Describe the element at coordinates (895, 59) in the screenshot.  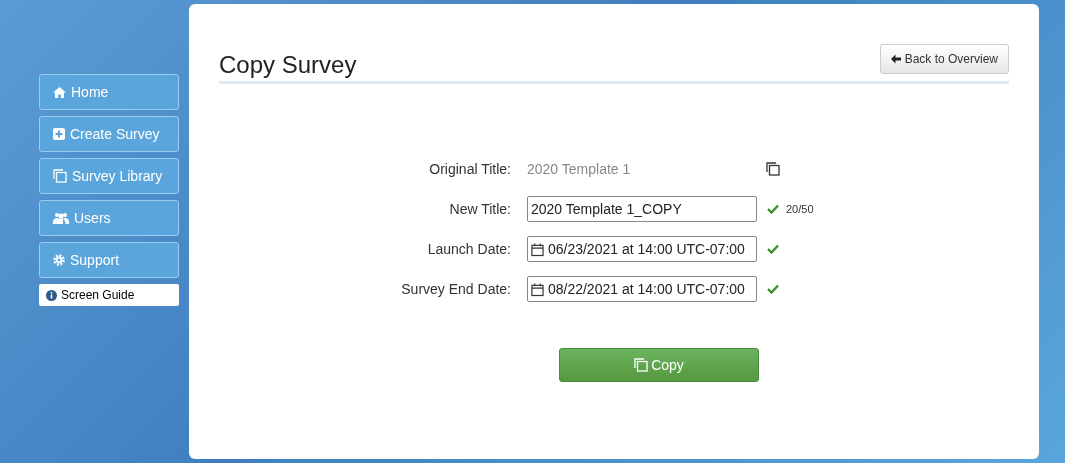
I see `arrow-left-icon` at that location.